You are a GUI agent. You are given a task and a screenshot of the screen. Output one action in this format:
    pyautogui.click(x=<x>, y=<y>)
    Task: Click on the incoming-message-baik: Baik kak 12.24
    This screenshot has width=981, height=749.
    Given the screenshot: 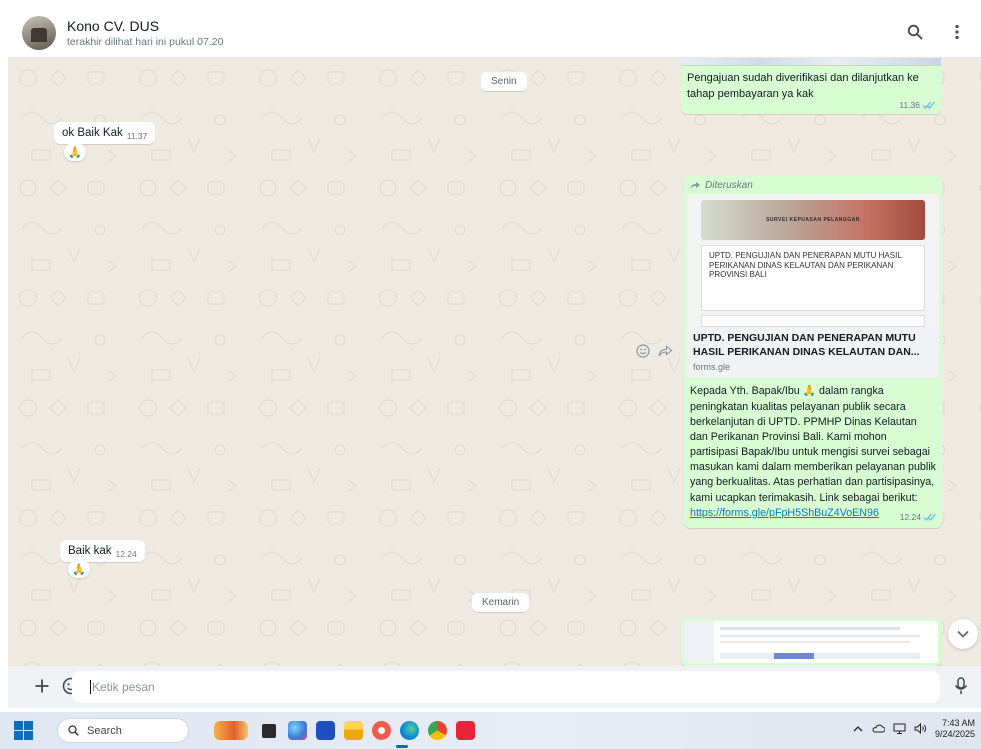 What is the action you would take?
    pyautogui.click(x=102, y=551)
    